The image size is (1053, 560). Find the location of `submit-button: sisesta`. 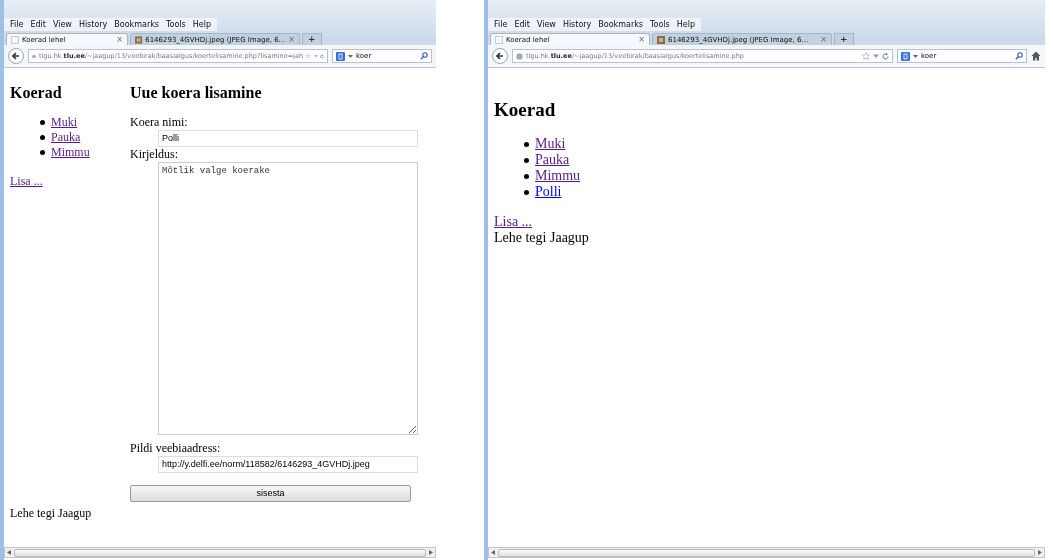

submit-button: sisesta is located at coordinates (270, 493).